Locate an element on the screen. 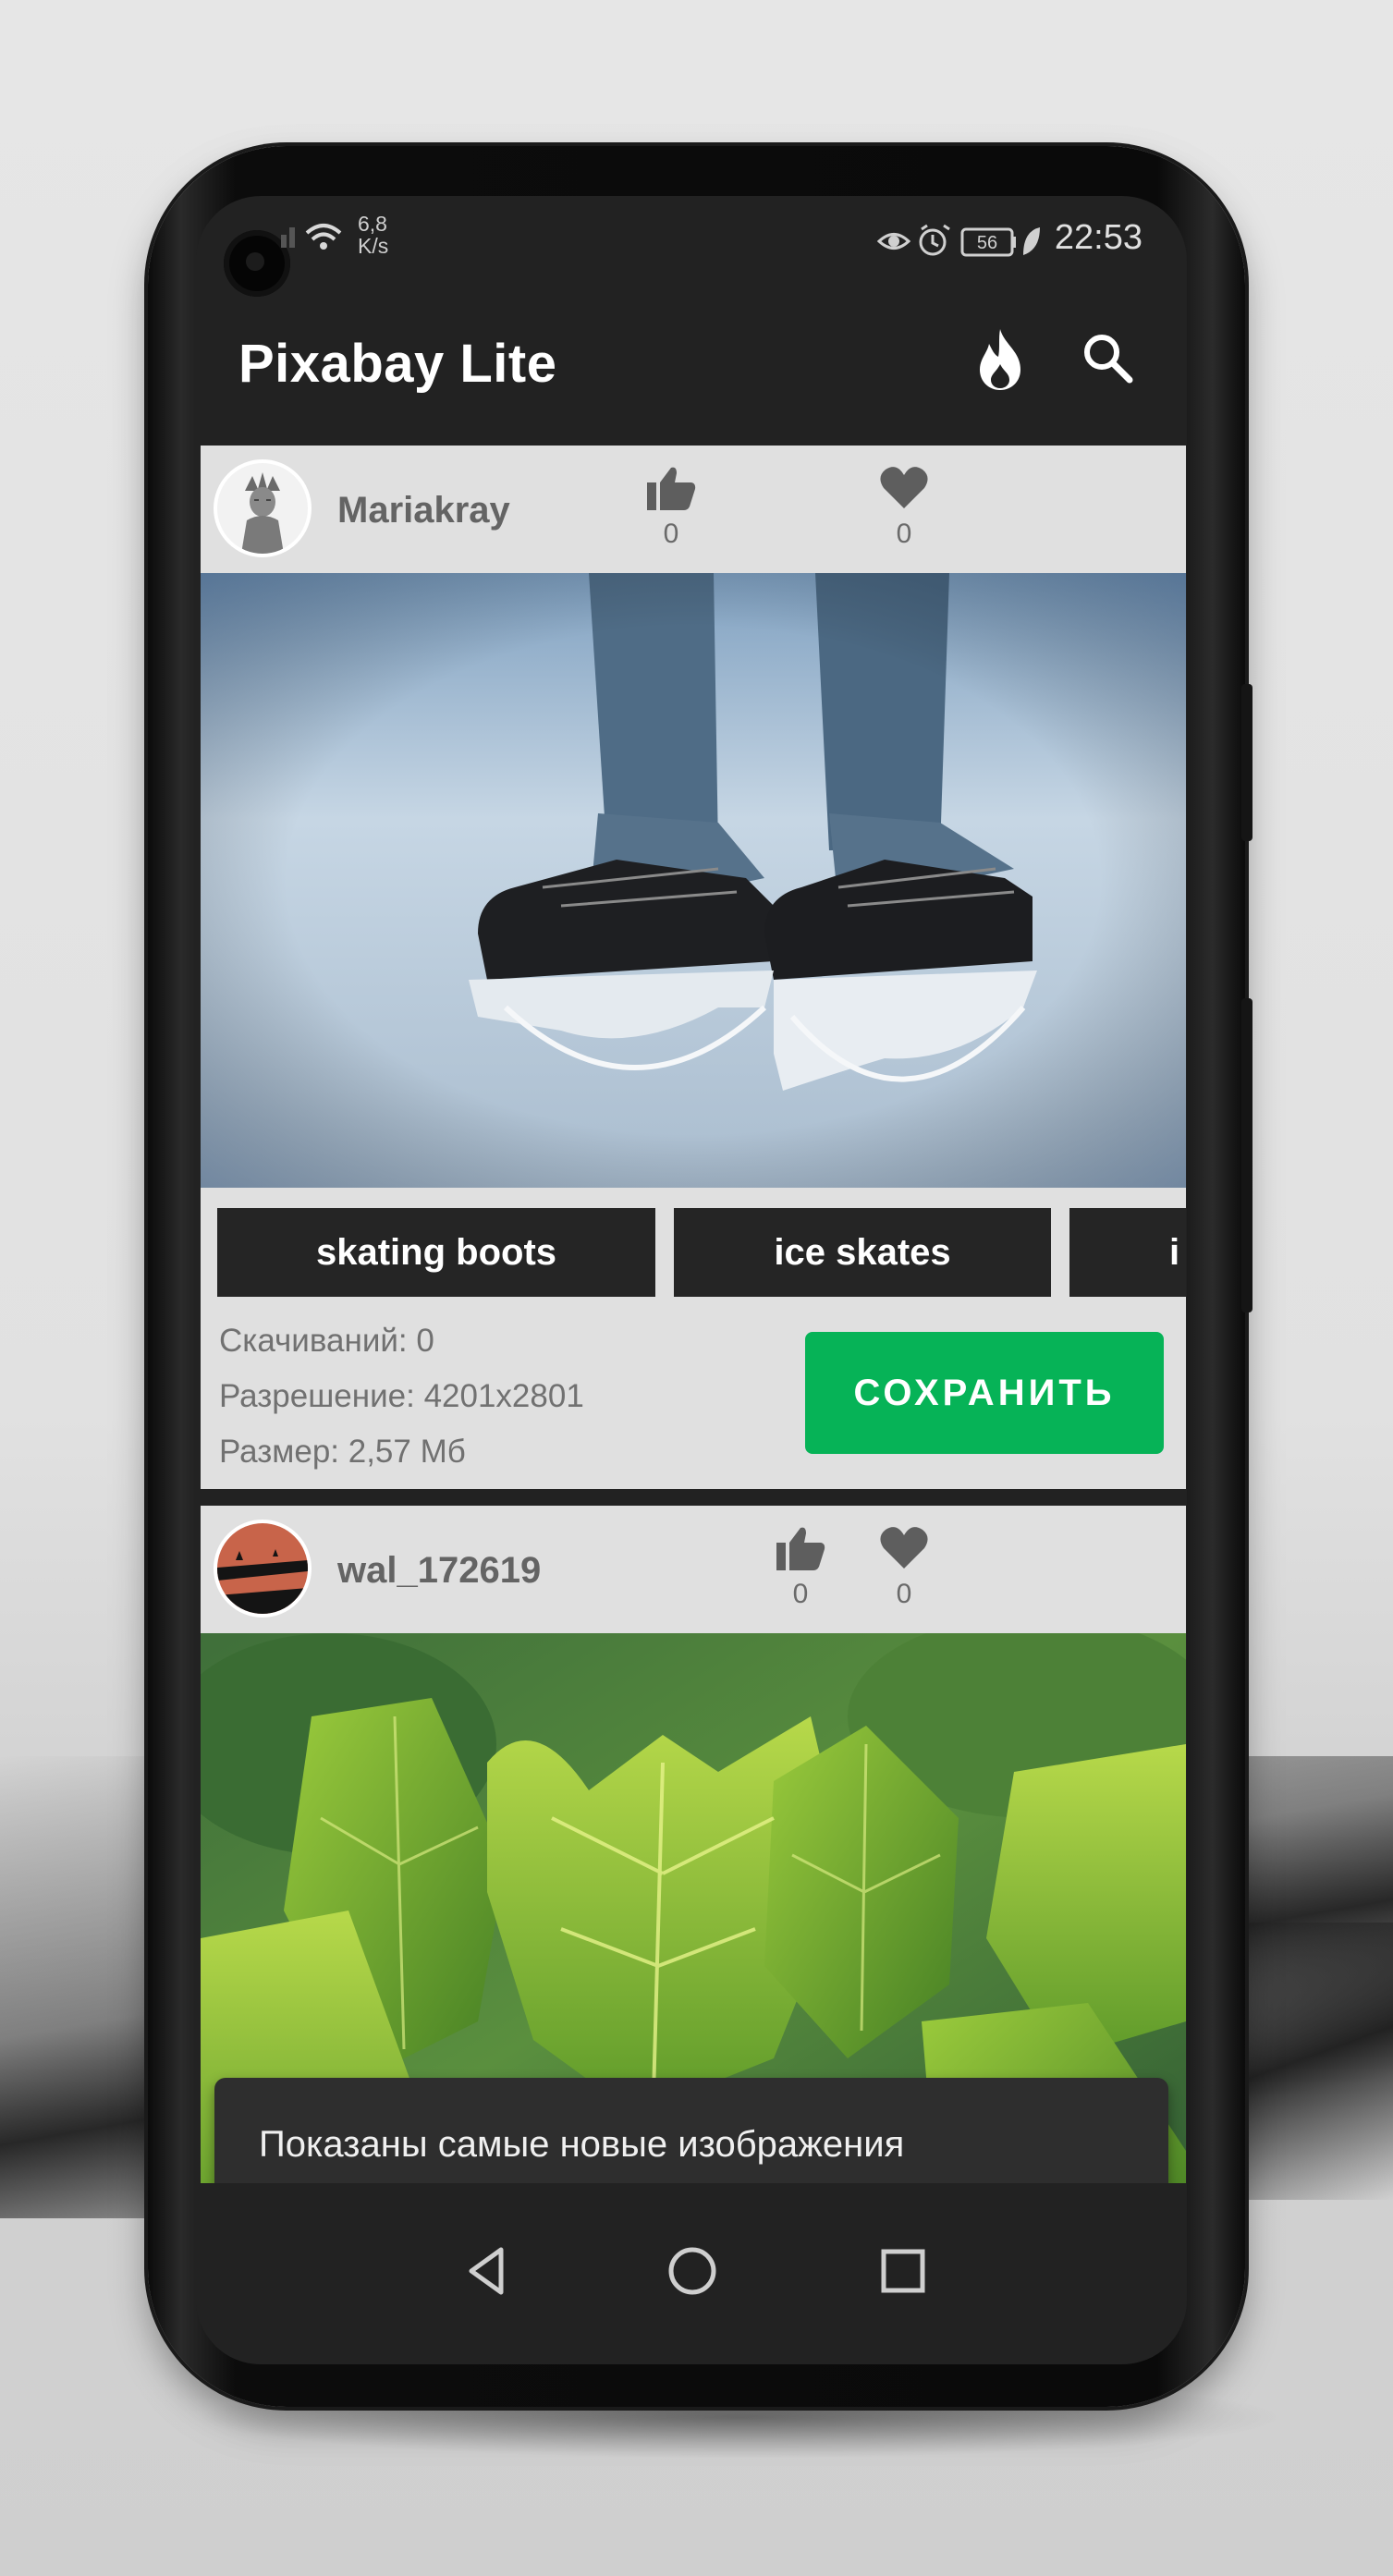 The height and width of the screenshot is (2576, 1393). volume-button is located at coordinates (1246, 762).